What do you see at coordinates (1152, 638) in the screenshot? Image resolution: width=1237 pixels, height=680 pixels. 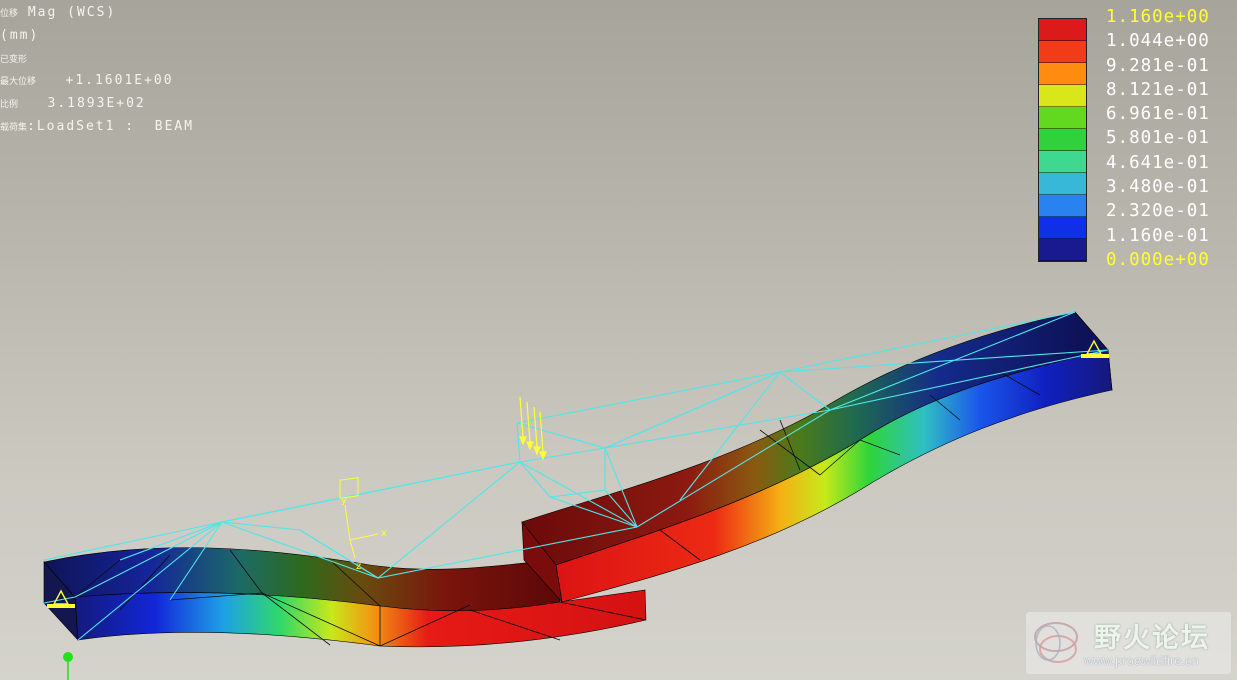 I see `watermark-title: 野火论坛` at bounding box center [1152, 638].